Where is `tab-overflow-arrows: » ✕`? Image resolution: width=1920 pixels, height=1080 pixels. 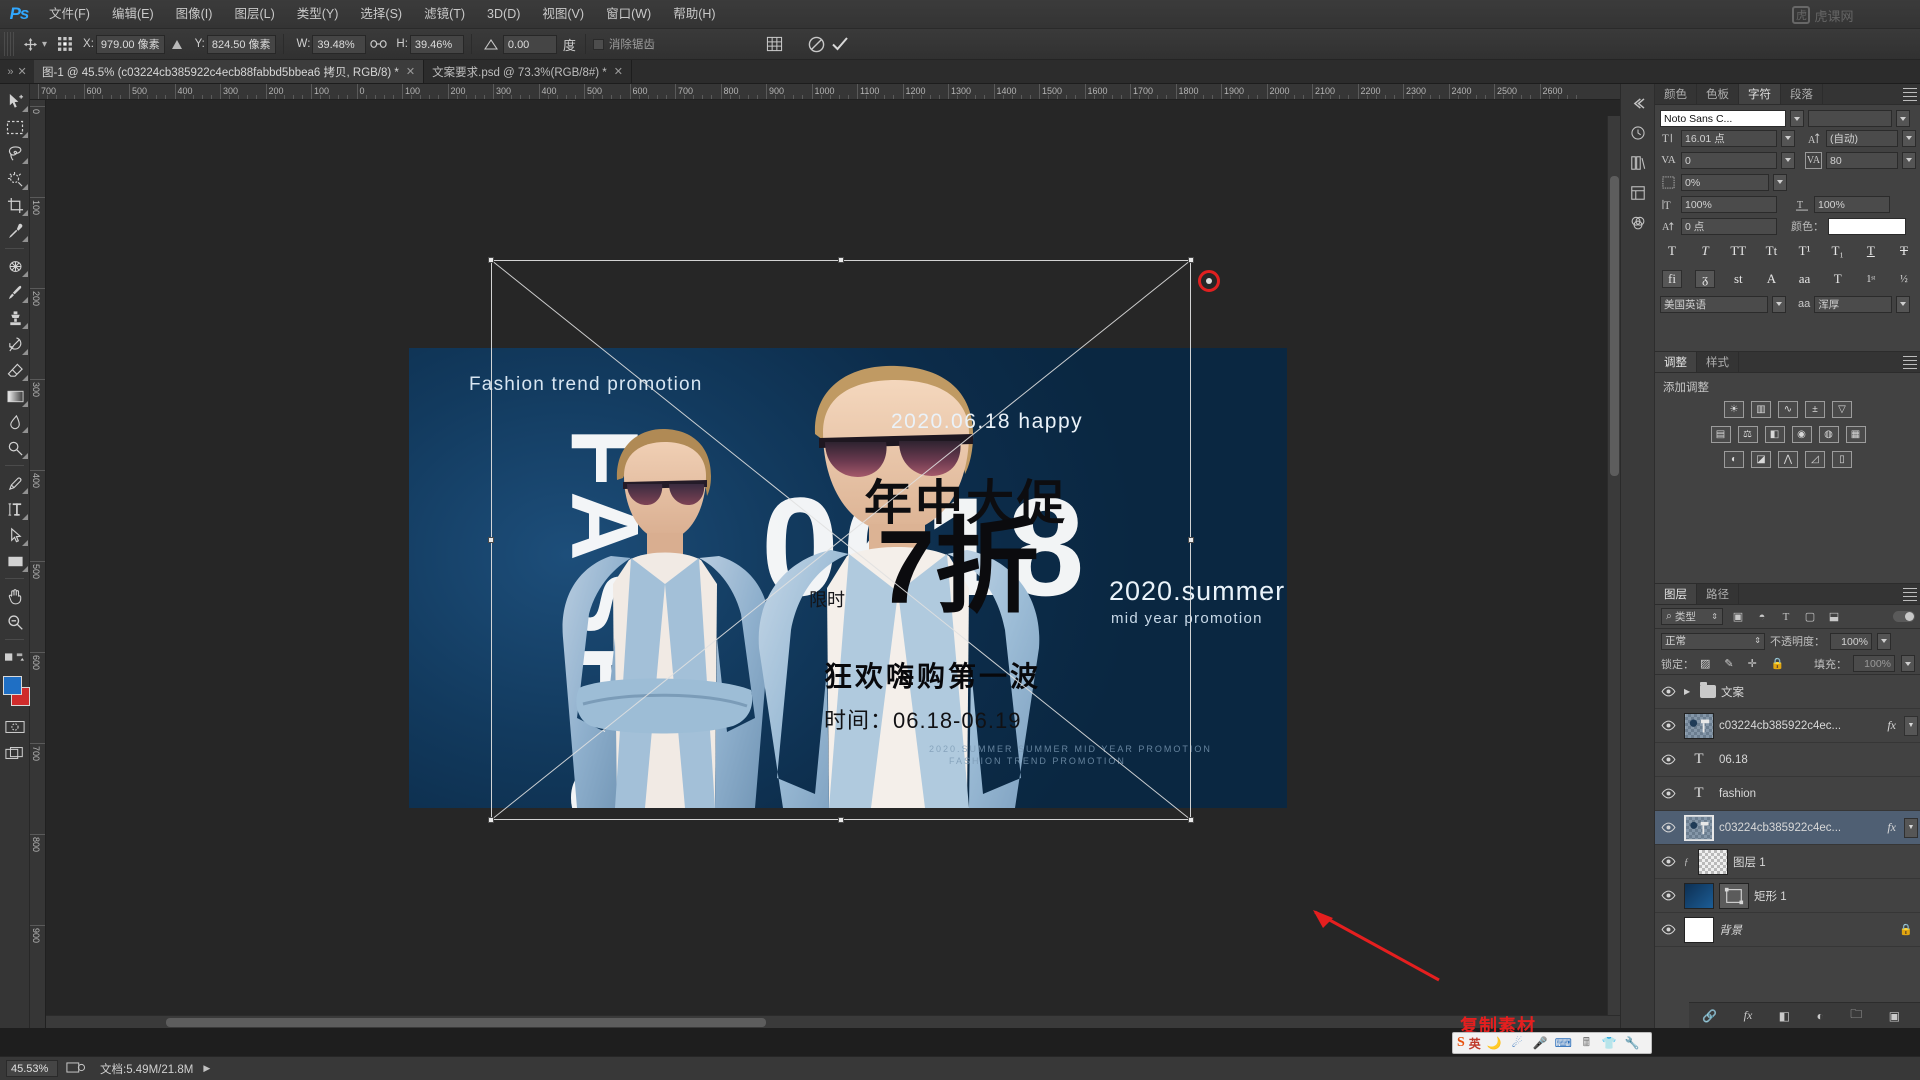
tab-overflow-arrows: » ✕ is located at coordinates (17, 71).